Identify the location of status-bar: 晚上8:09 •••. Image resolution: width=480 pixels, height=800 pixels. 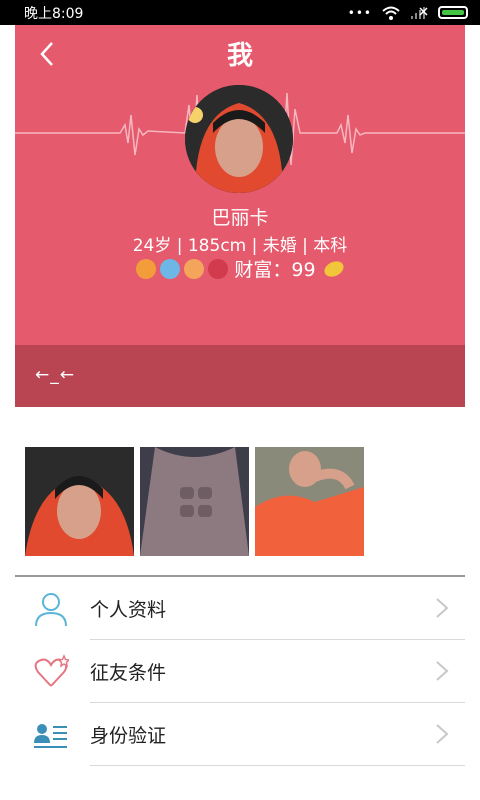
(240, 12).